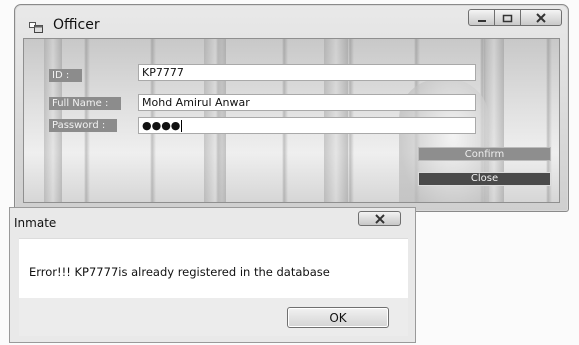  I want to click on minimize-button, so click(481, 17).